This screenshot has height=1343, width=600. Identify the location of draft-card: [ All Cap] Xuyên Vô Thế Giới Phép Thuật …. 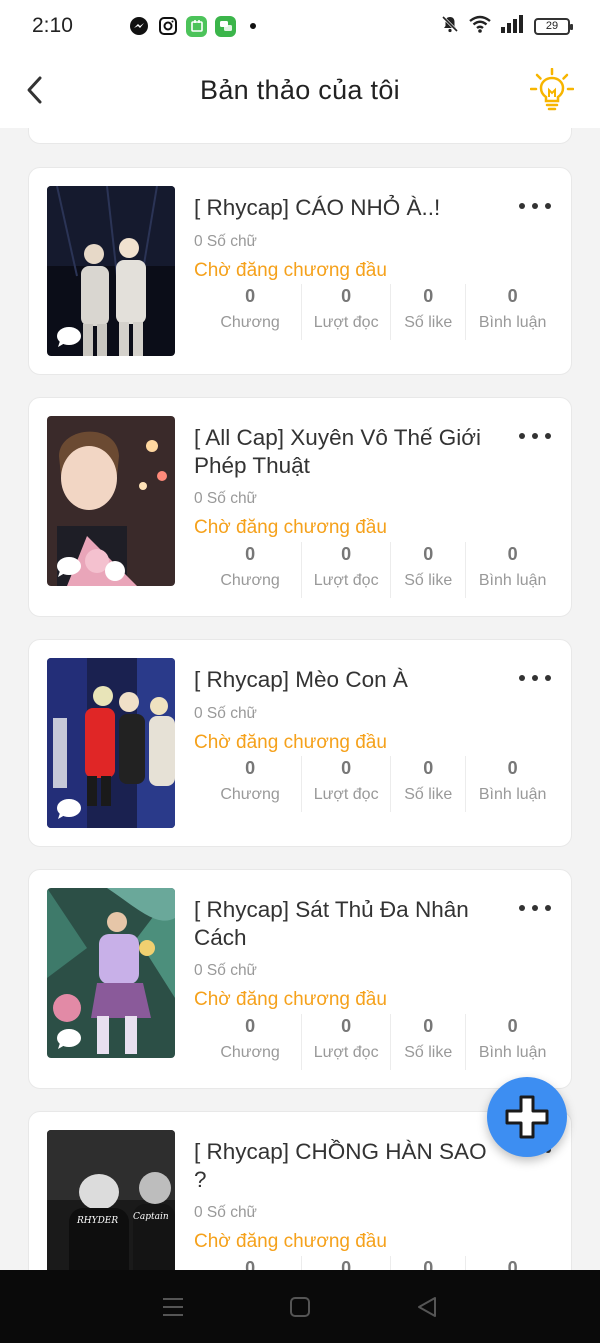
(300, 507).